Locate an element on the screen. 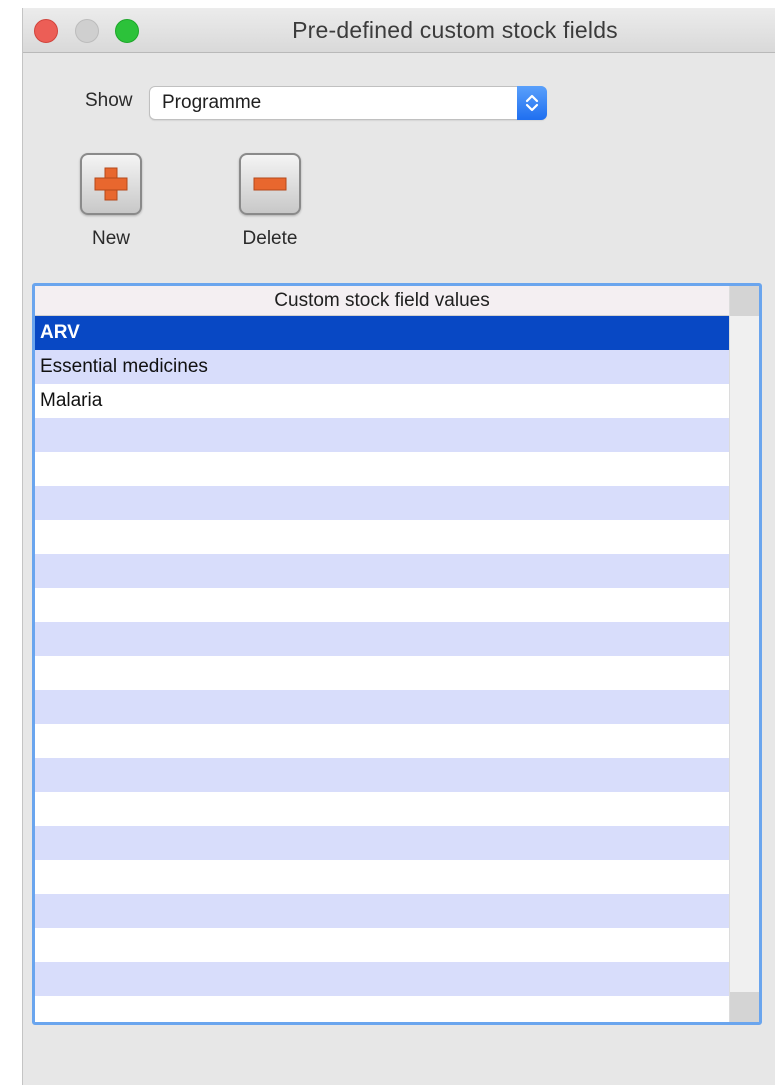 The width and height of the screenshot is (775, 1085). select-stepper is located at coordinates (532, 103).